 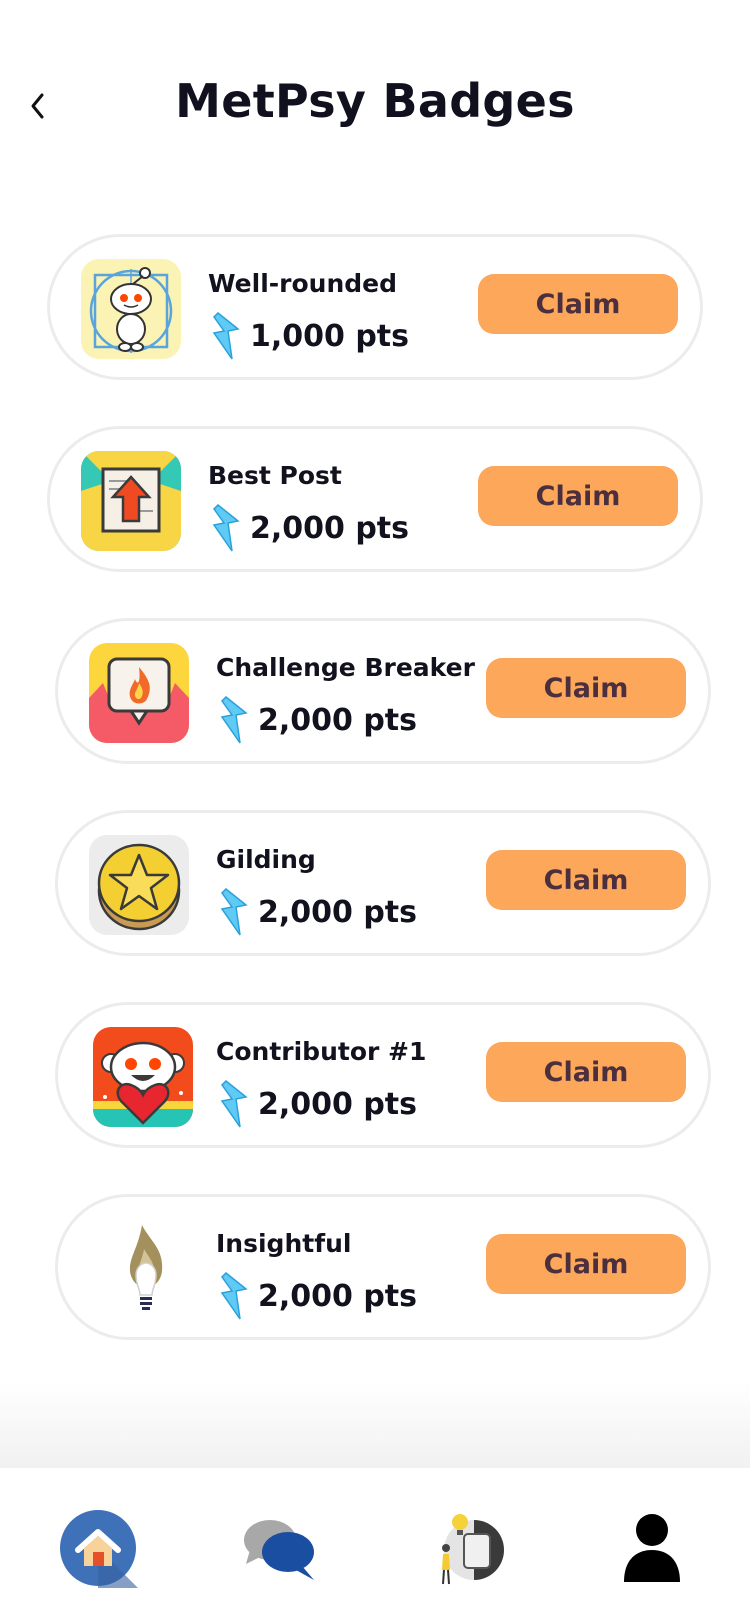 What do you see at coordinates (375, 101) in the screenshot?
I see `page-title: MetPsy Badges` at bounding box center [375, 101].